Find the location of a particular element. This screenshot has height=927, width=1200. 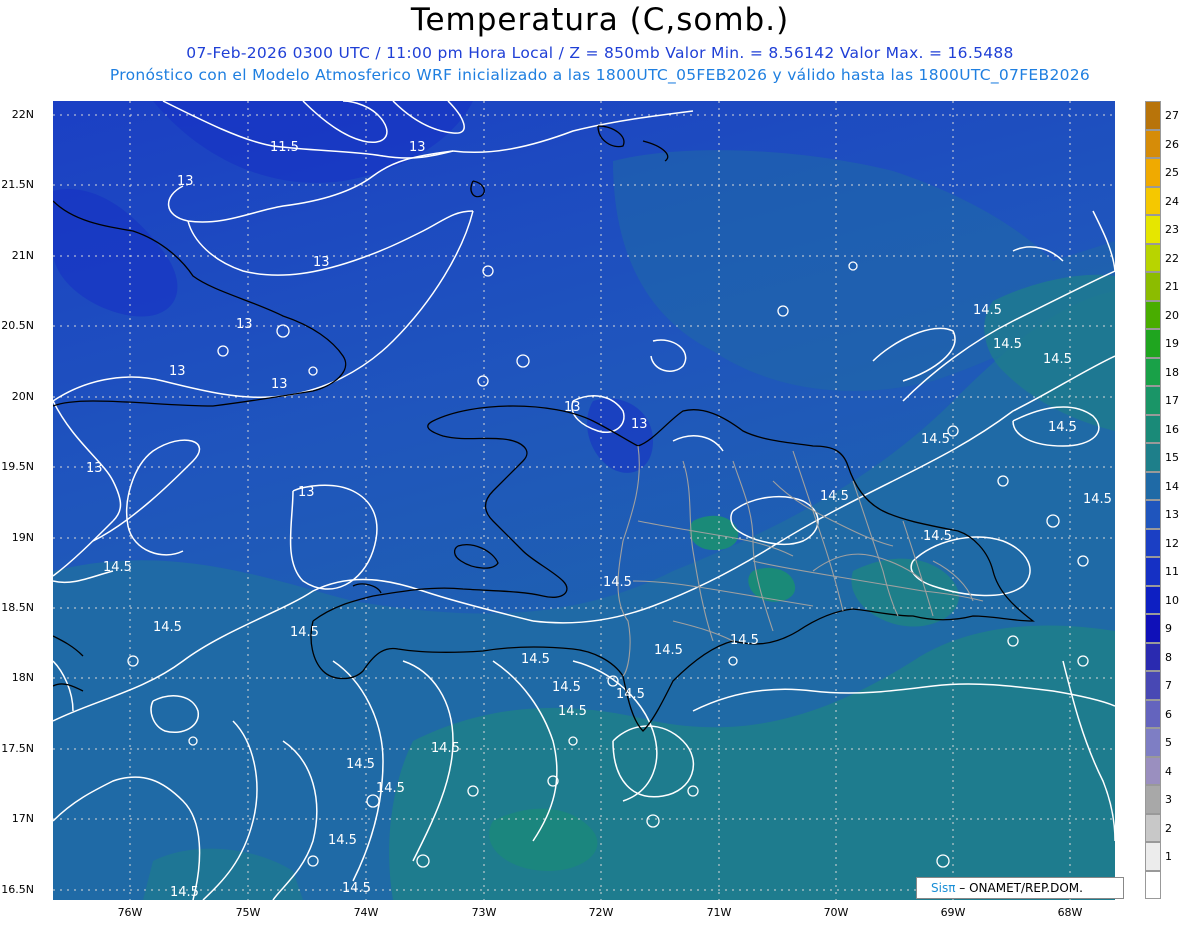

lon-label-69w: 69W is located at coordinates (953, 912).